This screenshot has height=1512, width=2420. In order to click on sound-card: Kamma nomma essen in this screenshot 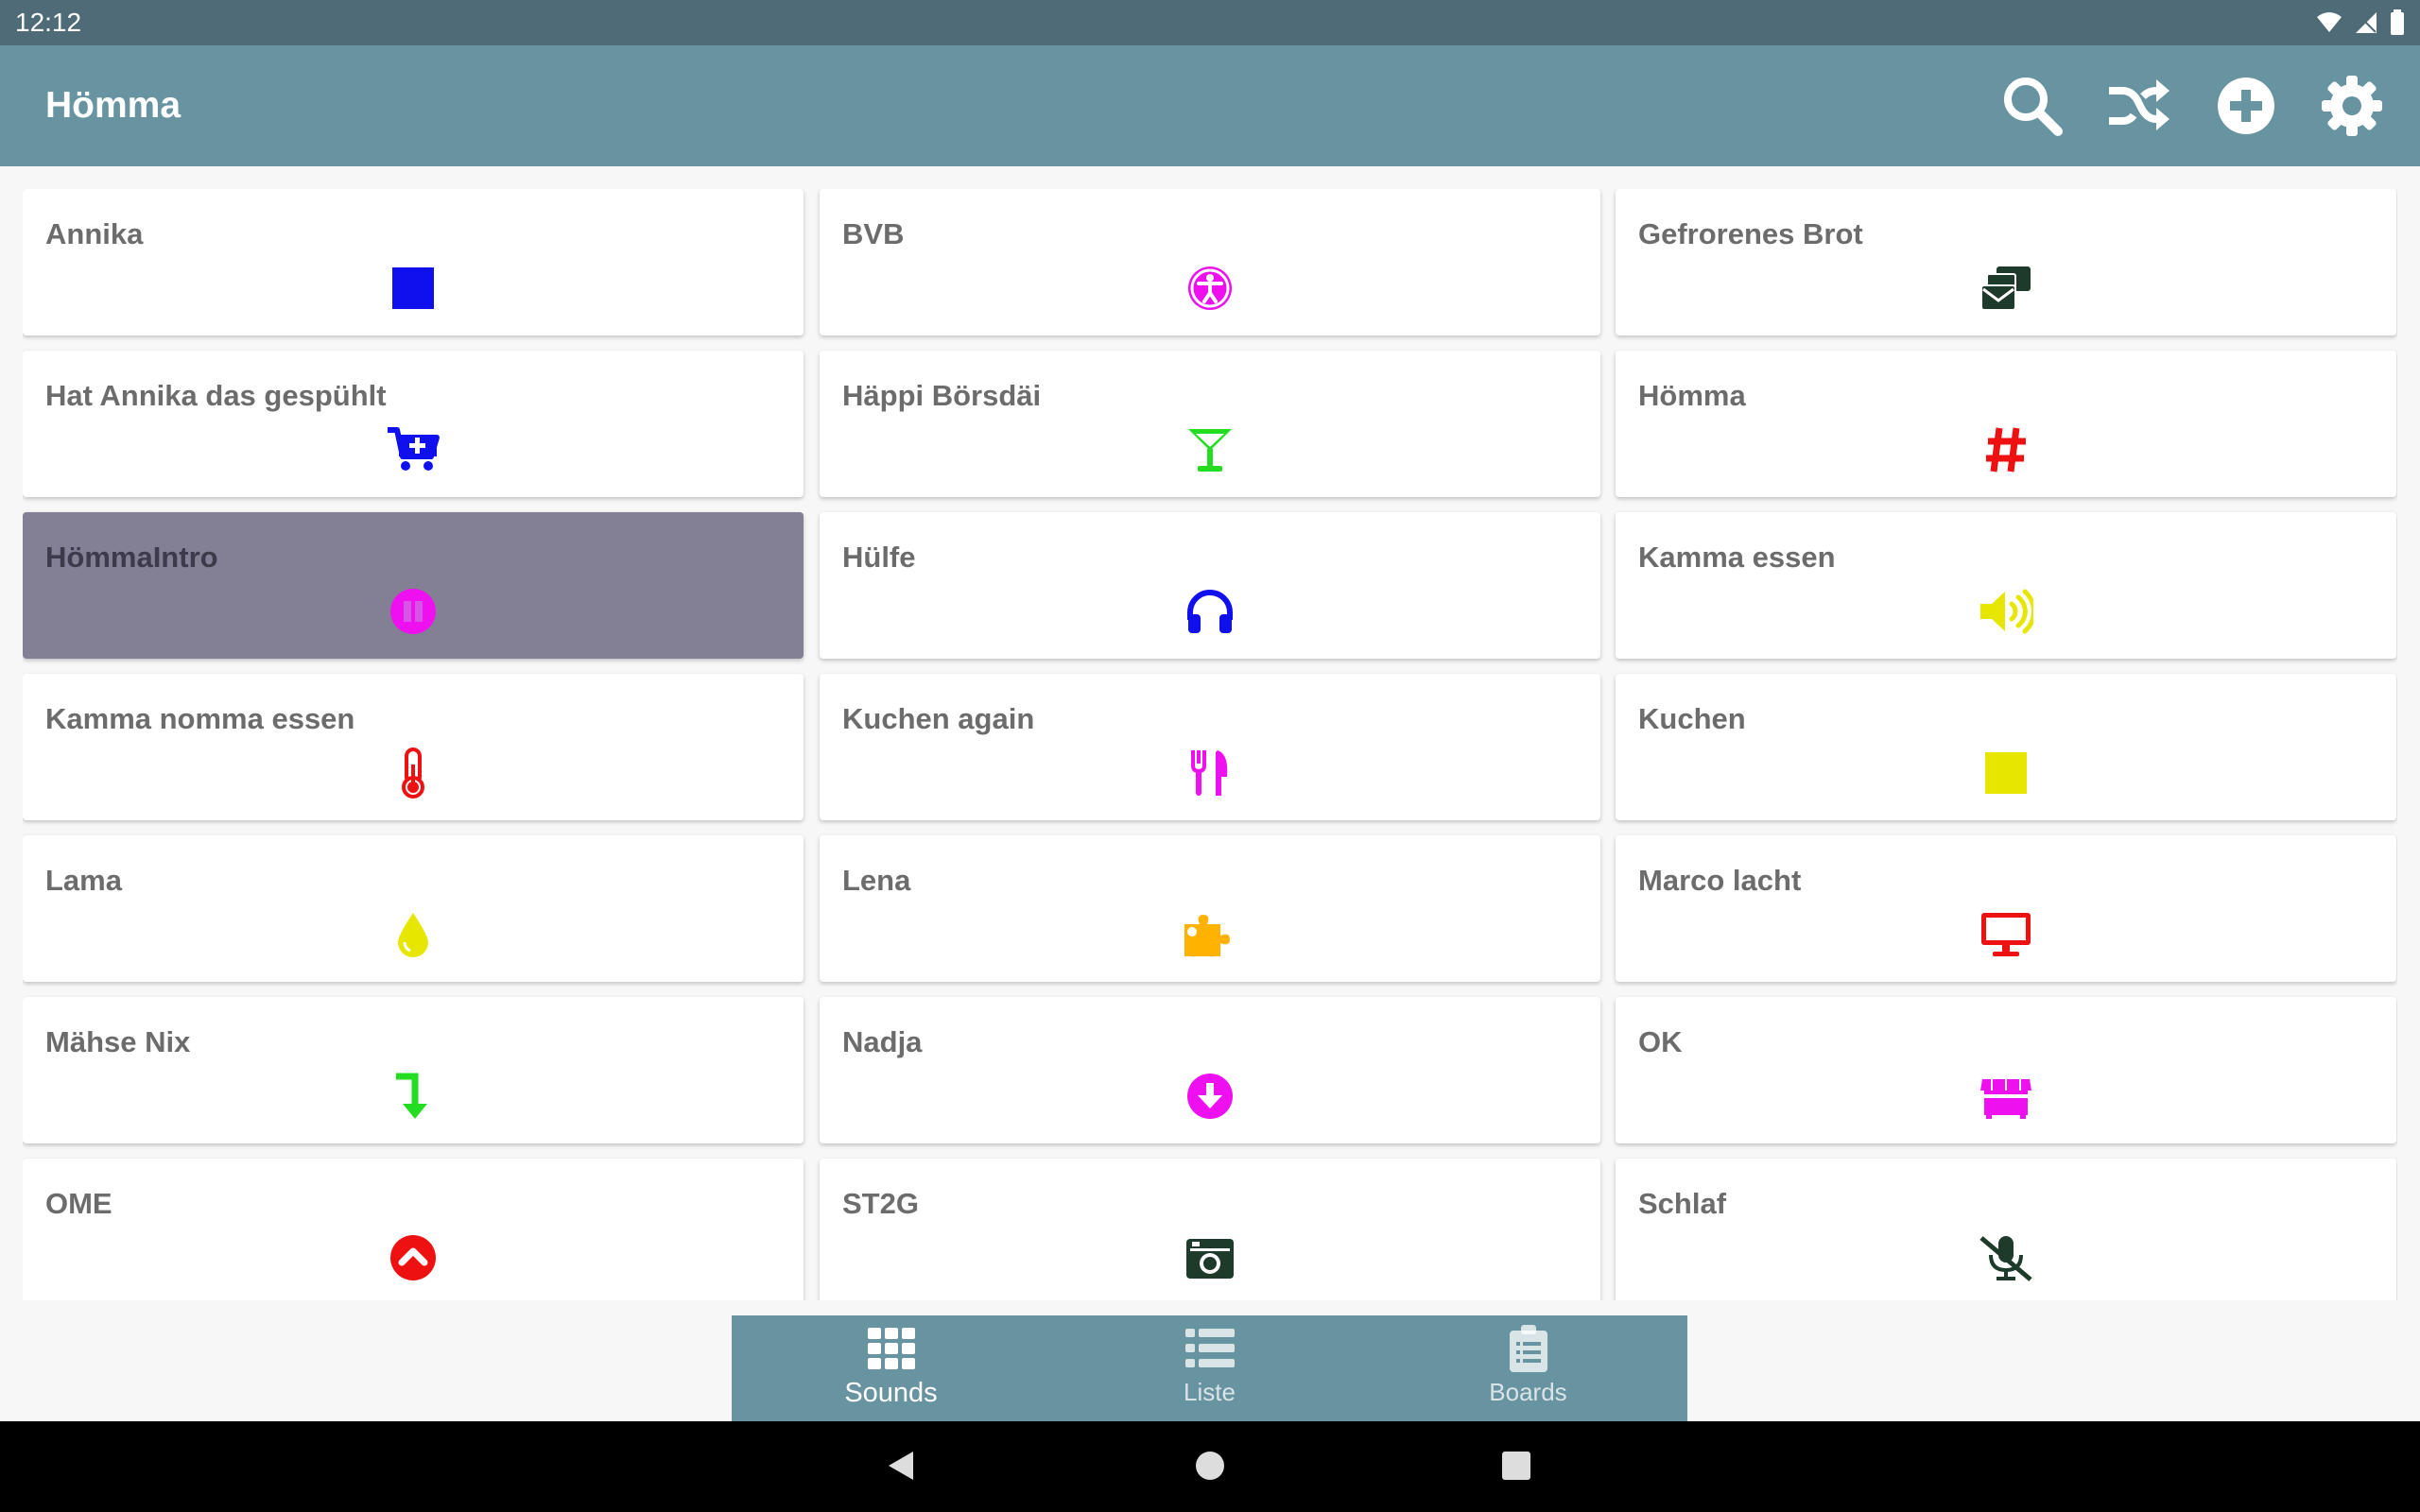, I will do `click(414, 747)`.